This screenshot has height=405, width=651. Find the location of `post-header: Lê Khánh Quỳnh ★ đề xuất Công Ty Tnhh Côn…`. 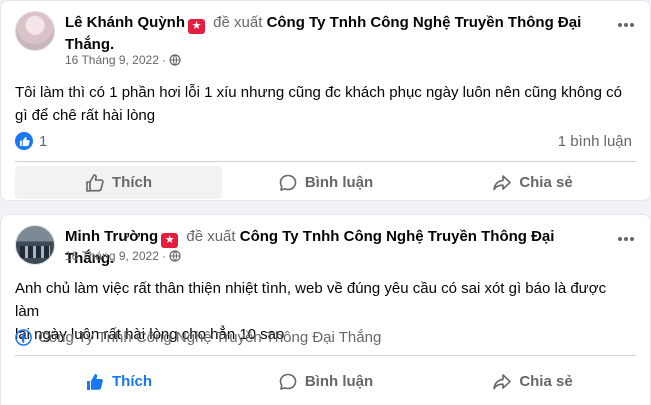

post-header: Lê Khánh Quỳnh ★ đề xuất Công Ty Tnhh Côn… is located at coordinates (325, 39).